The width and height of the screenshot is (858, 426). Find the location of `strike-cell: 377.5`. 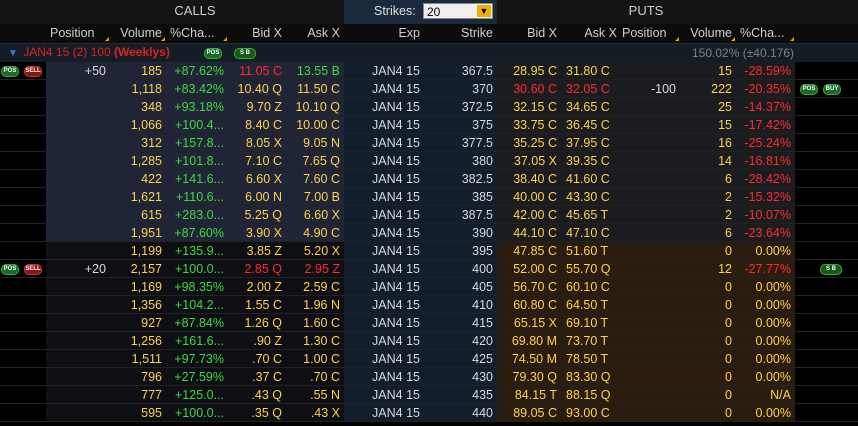

strike-cell: 377.5 is located at coordinates (460, 143).